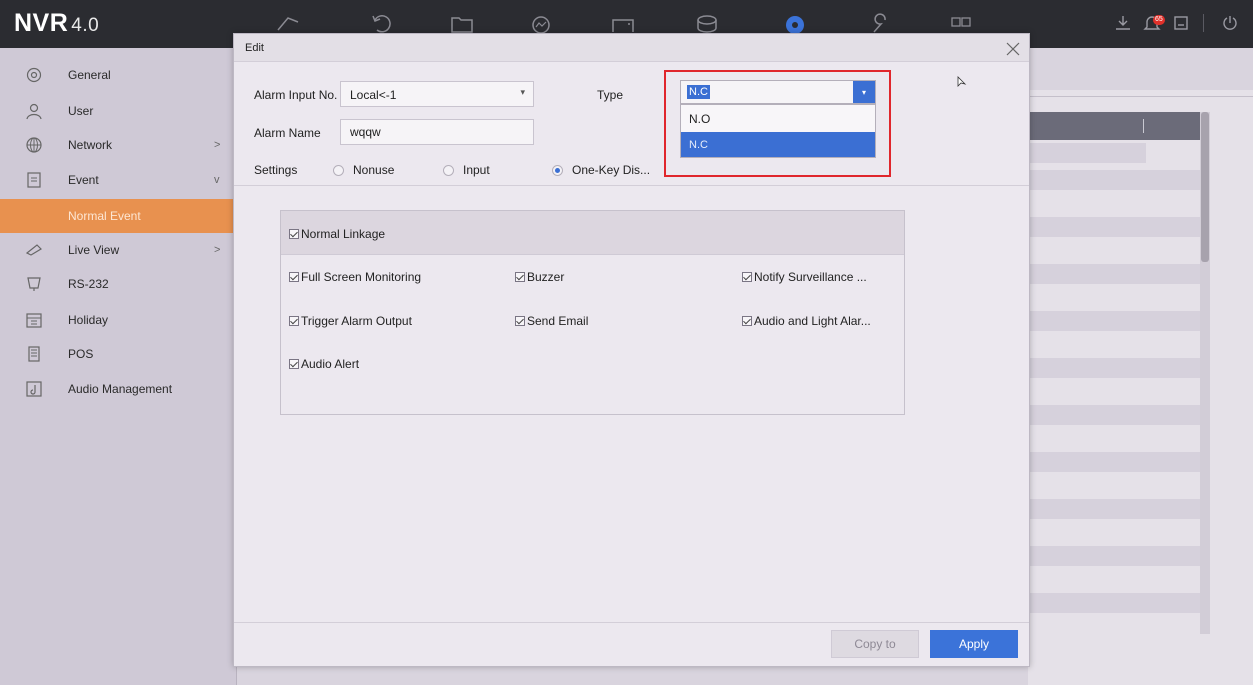  Describe the element at coordinates (337, 234) in the screenshot. I see `normal-linkage-checkbox: Normal Linkage` at that location.